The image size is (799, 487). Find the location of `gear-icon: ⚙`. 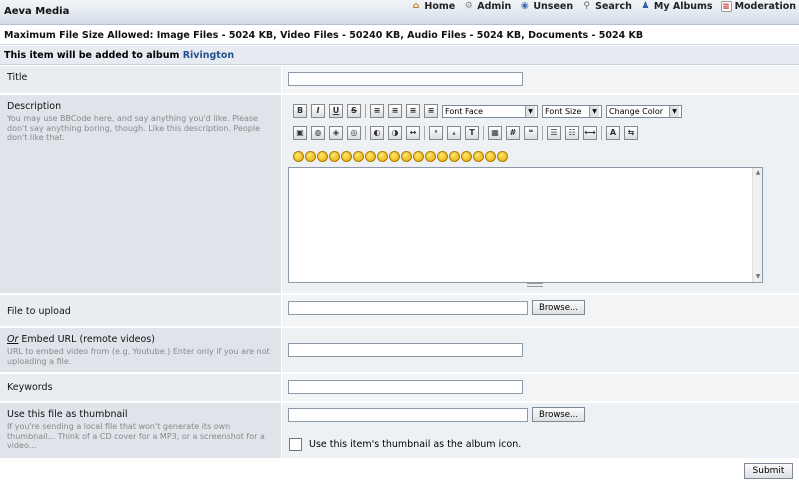

gear-icon: ⚙ is located at coordinates (468, 6).